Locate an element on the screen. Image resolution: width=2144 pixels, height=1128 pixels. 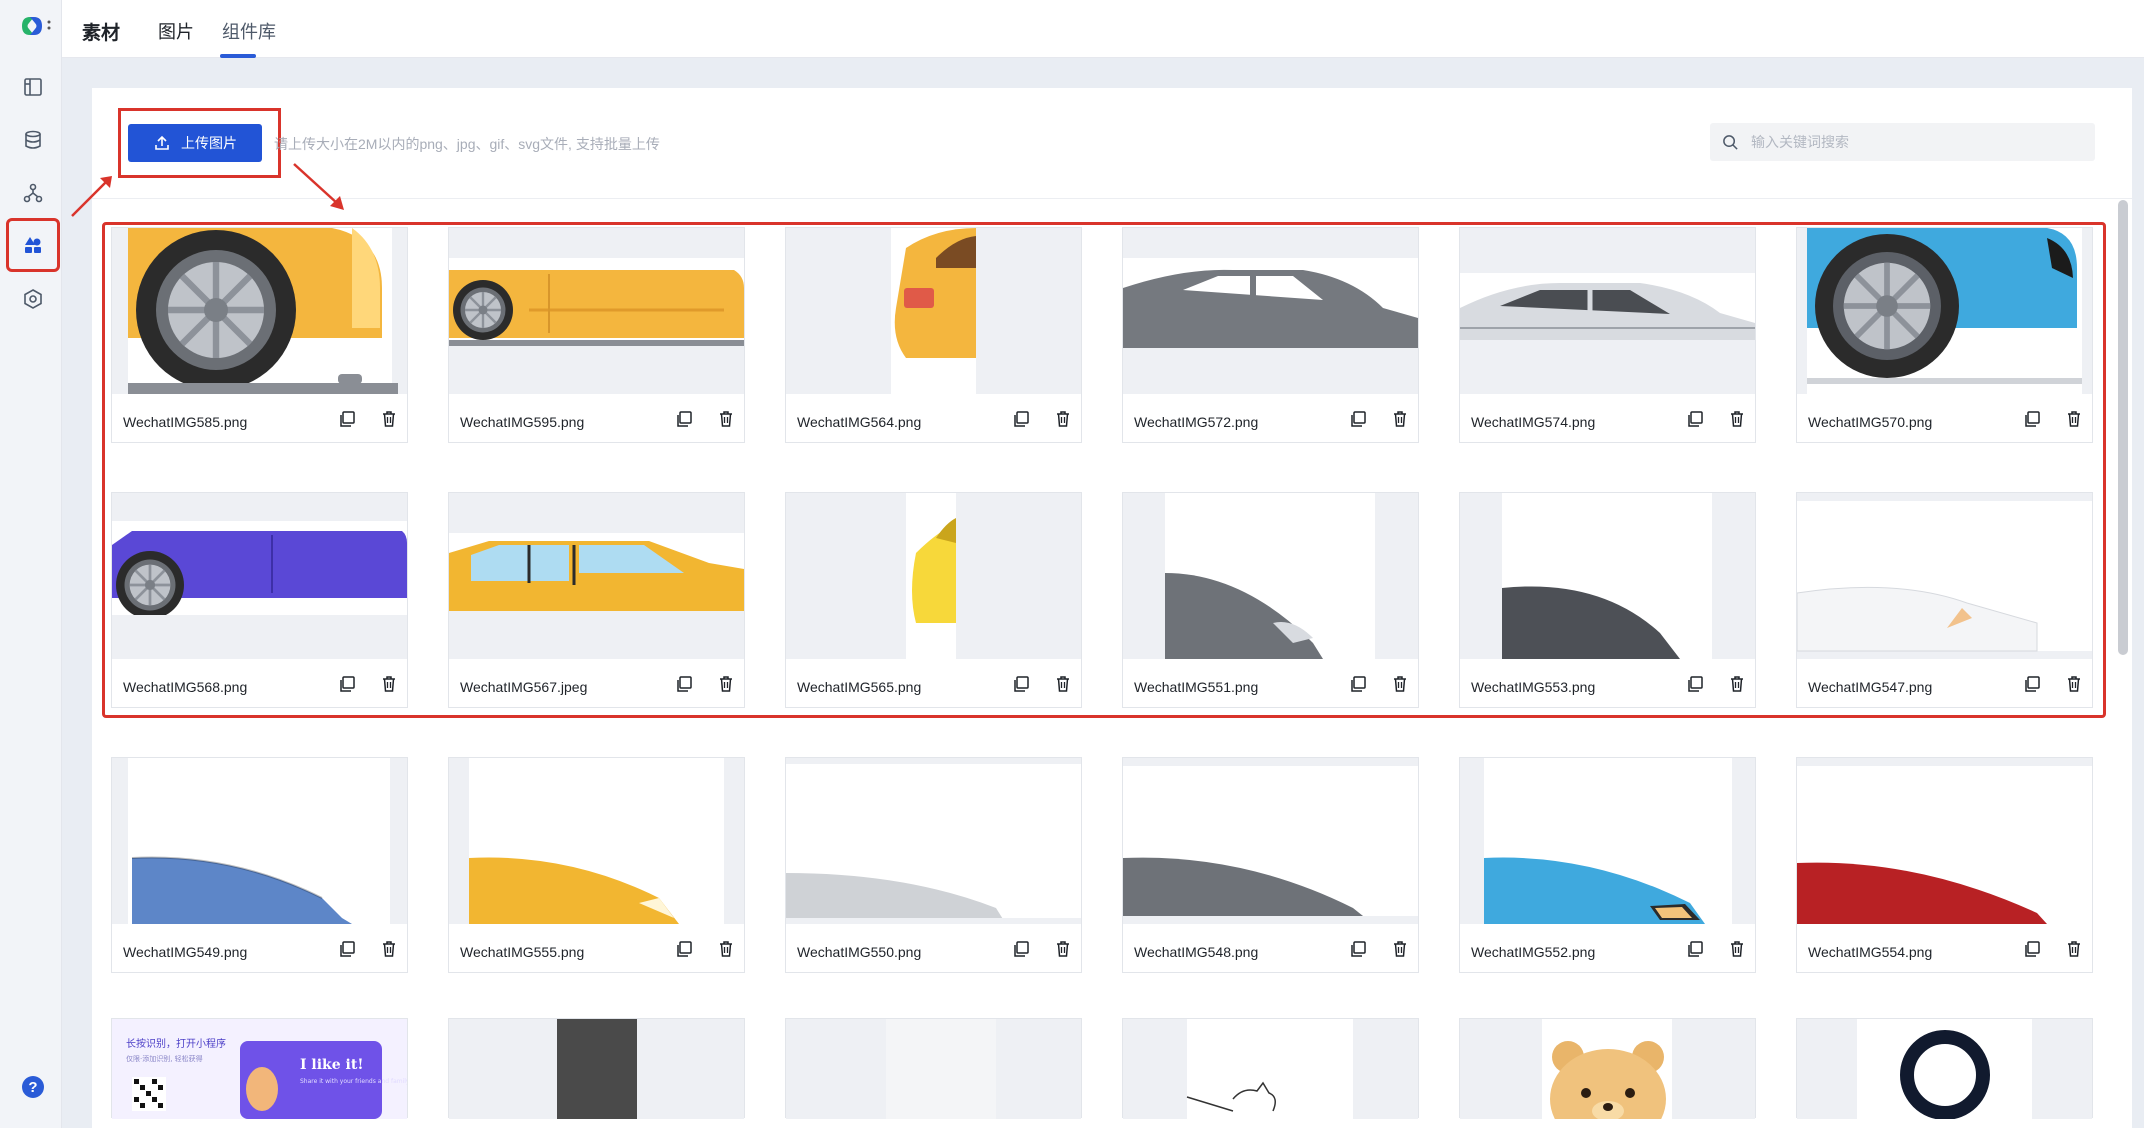
image-card: WechatIMG555.png is located at coordinates (596, 865).